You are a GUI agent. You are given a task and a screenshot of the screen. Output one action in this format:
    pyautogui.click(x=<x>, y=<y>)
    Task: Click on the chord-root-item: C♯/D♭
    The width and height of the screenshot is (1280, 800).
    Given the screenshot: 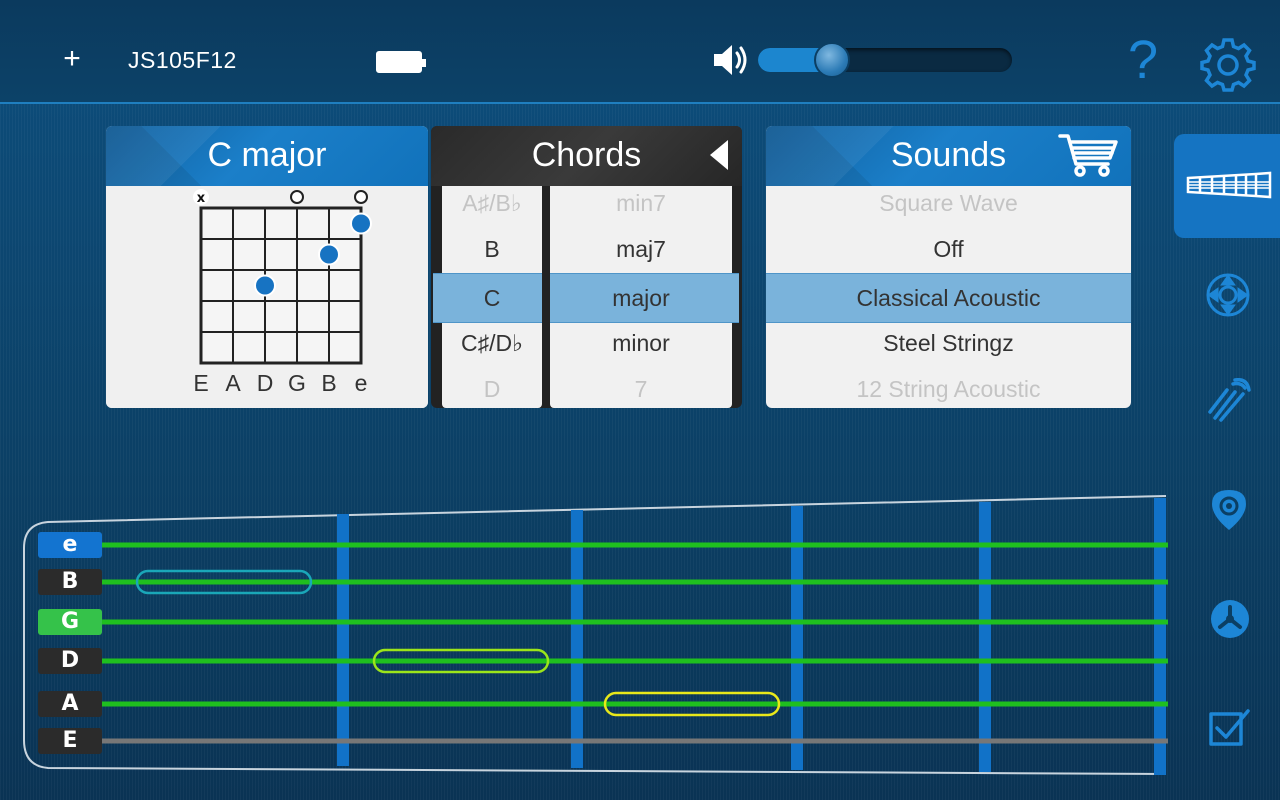 What is the action you would take?
    pyautogui.click(x=492, y=343)
    